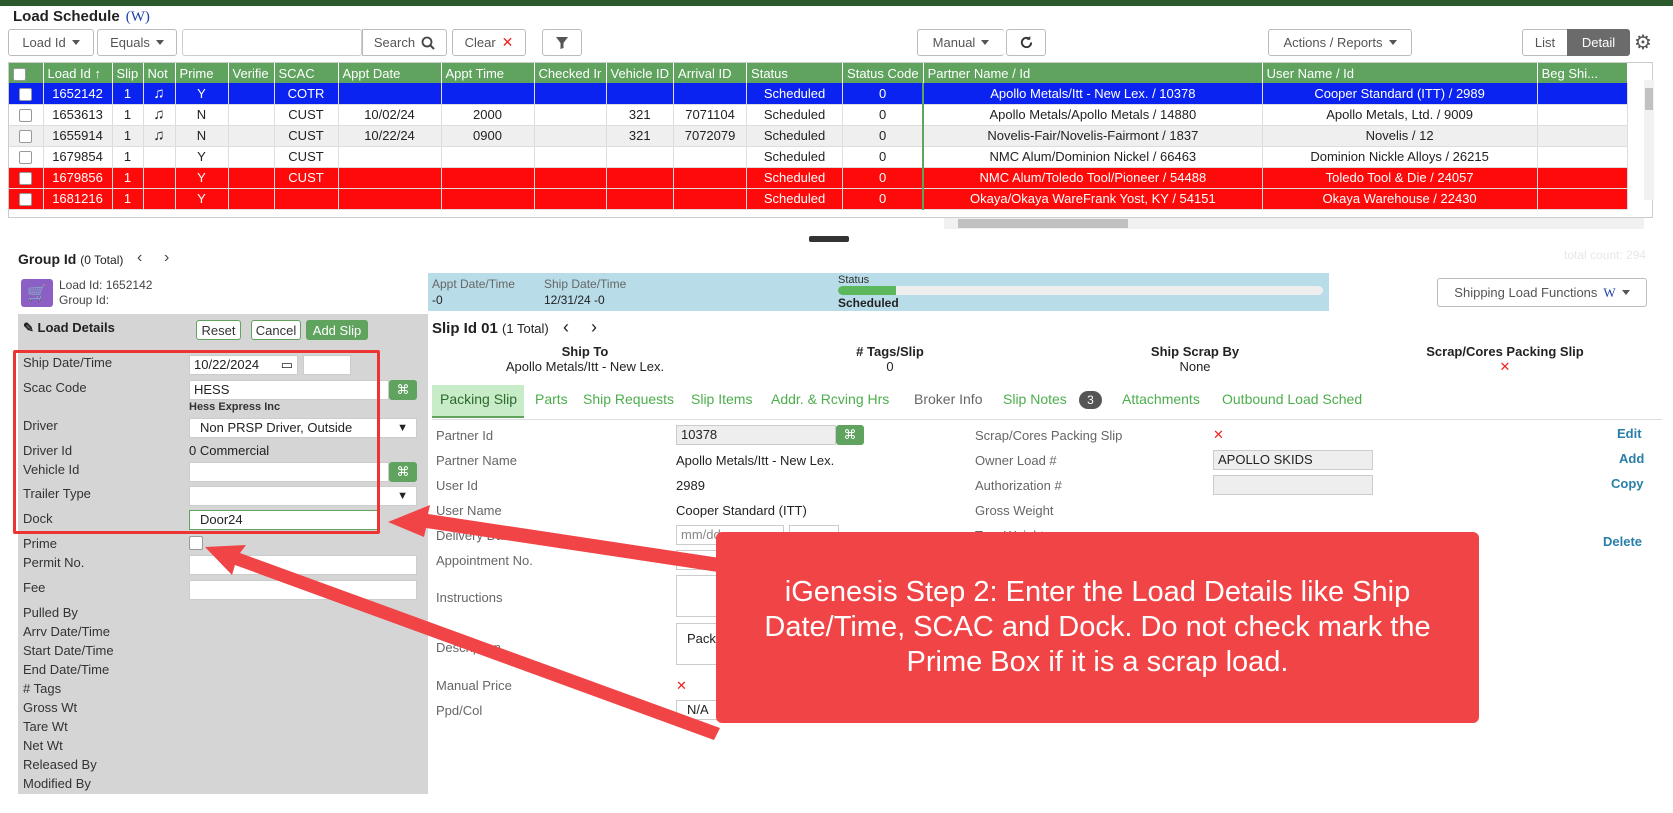 This screenshot has width=1673, height=813. What do you see at coordinates (554, 538) in the screenshot?
I see `arrow-to-dock` at bounding box center [554, 538].